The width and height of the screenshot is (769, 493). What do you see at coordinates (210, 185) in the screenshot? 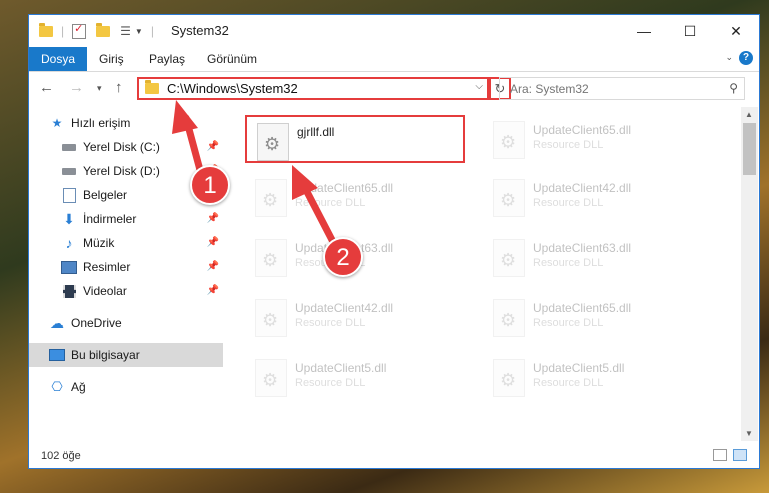
I see `step-badge-1: 1` at bounding box center [210, 185].